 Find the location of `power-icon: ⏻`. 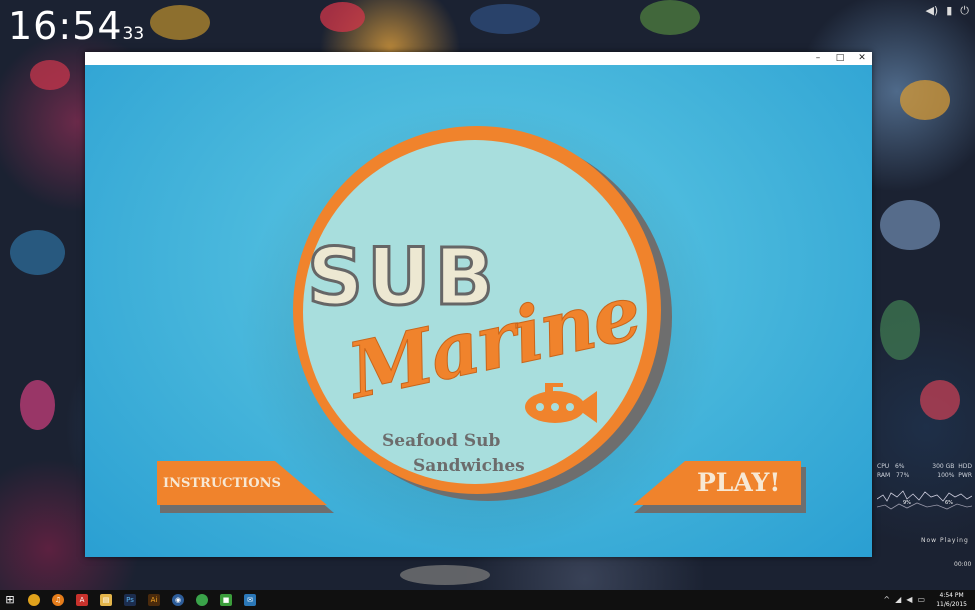

power-icon: ⏻ is located at coordinates (964, 10).